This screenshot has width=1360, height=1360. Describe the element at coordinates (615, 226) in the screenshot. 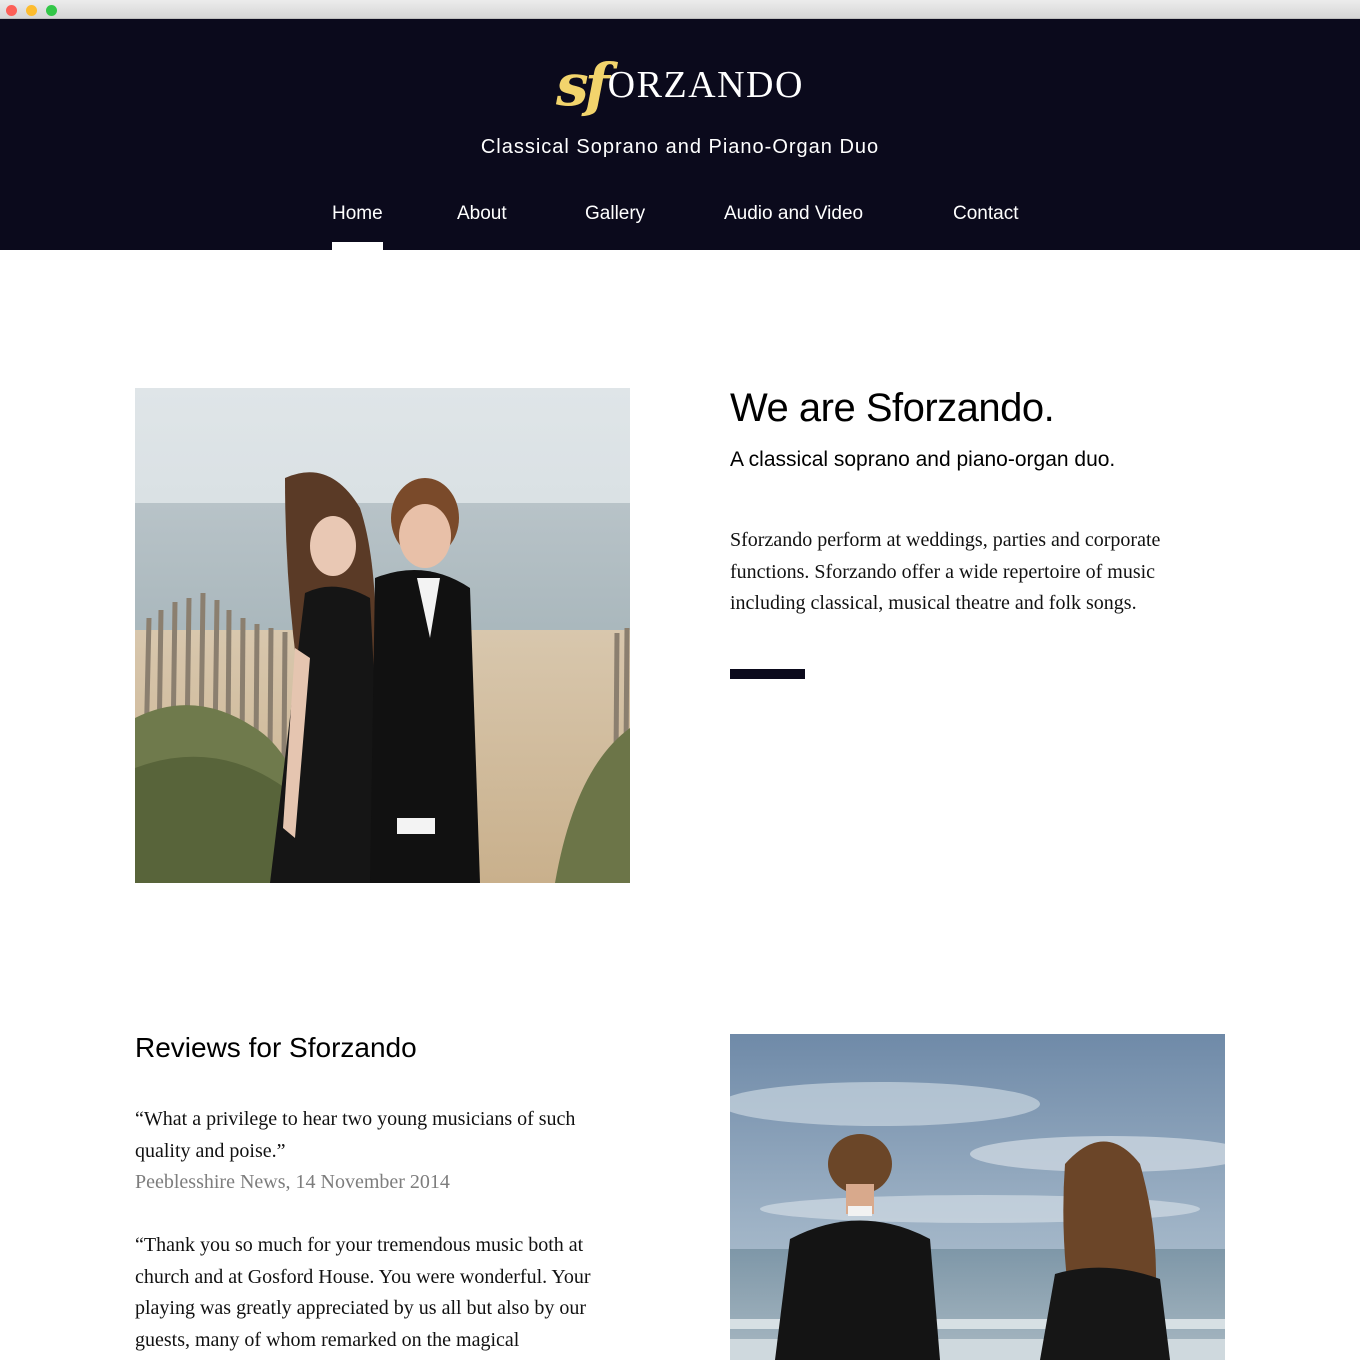

I see `nav-gallery: Gallery` at that location.